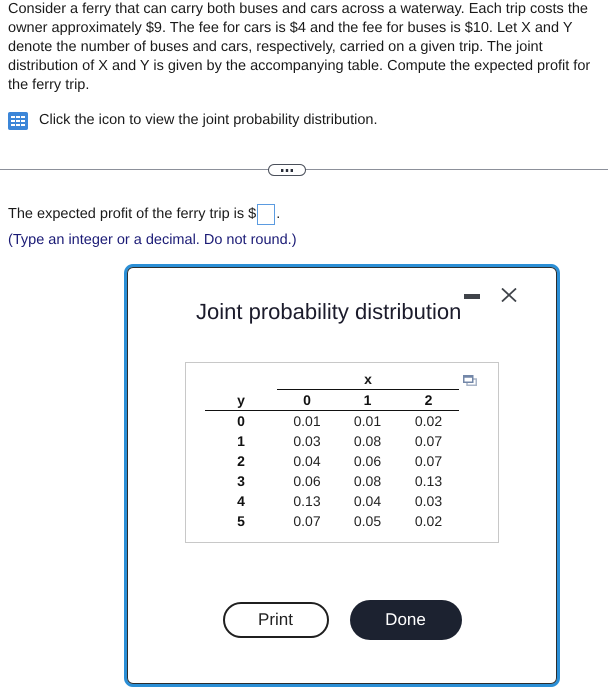 Image resolution: width=608 pixels, height=690 pixels. Describe the element at coordinates (241, 481) in the screenshot. I see `row-header: 3` at that location.